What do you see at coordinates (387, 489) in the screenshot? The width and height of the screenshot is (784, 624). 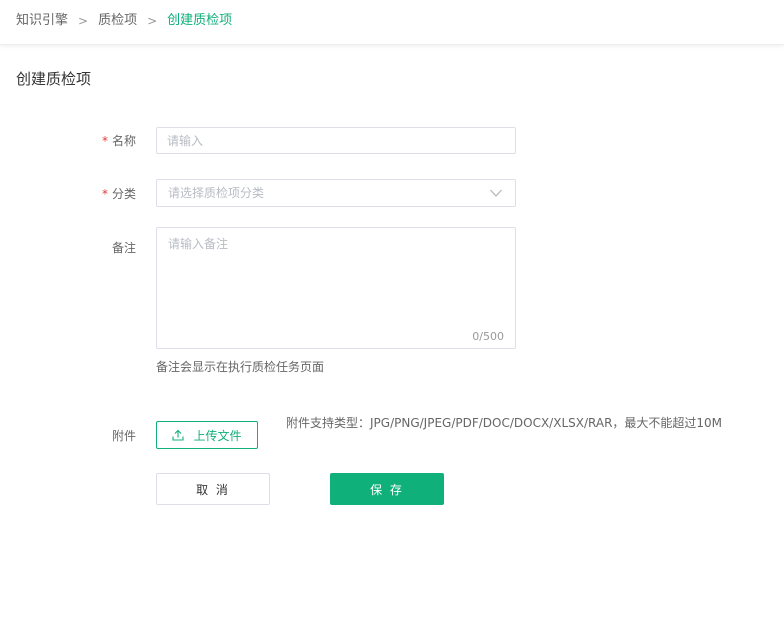 I see `save-button: 保 存` at bounding box center [387, 489].